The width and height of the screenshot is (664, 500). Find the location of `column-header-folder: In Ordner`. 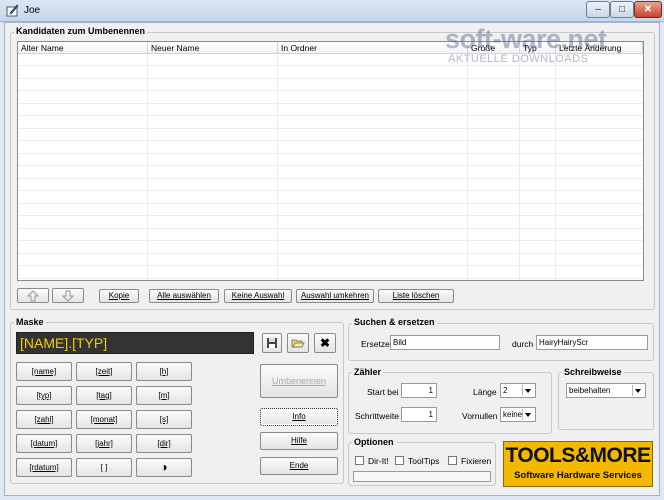

column-header-folder: In Ordner is located at coordinates (373, 48).